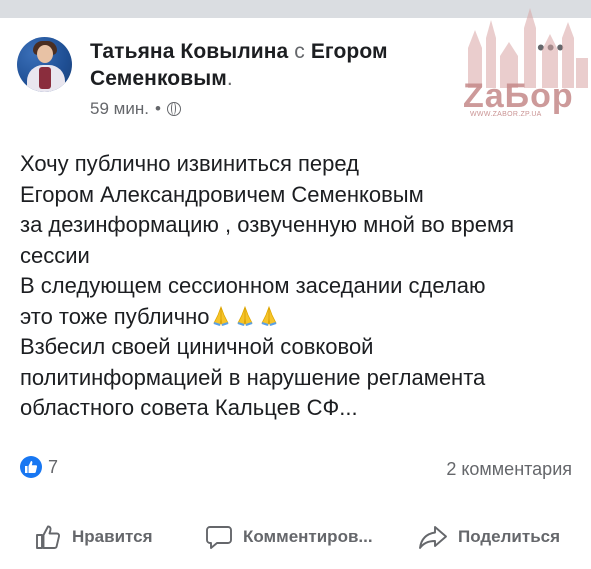  I want to click on post-line: это тоже публично, so click(115, 316).